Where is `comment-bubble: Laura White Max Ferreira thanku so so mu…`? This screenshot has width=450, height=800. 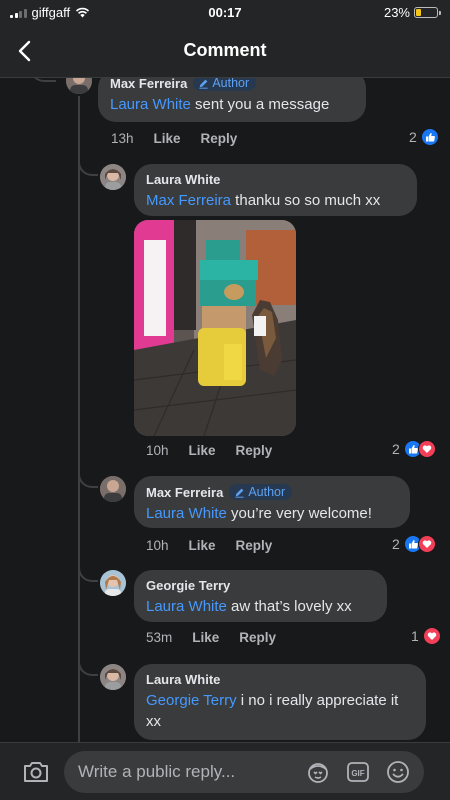
comment-bubble: Laura White Max Ferreira thanku so so mu… is located at coordinates (275, 190).